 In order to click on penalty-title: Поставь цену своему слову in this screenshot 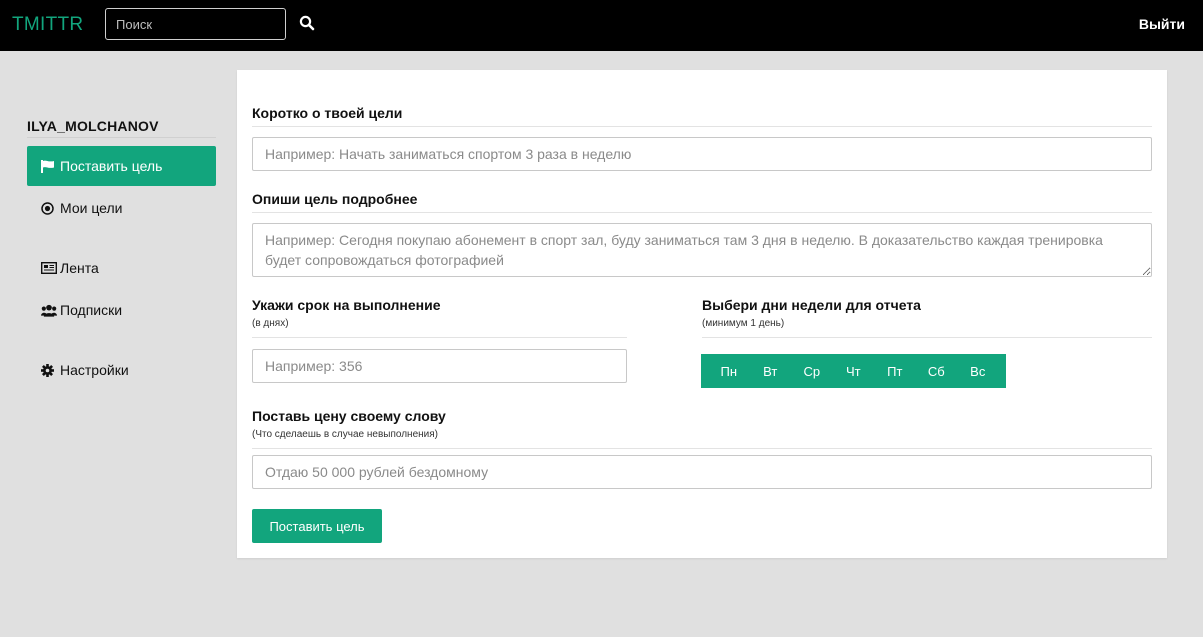, I will do `click(349, 416)`.